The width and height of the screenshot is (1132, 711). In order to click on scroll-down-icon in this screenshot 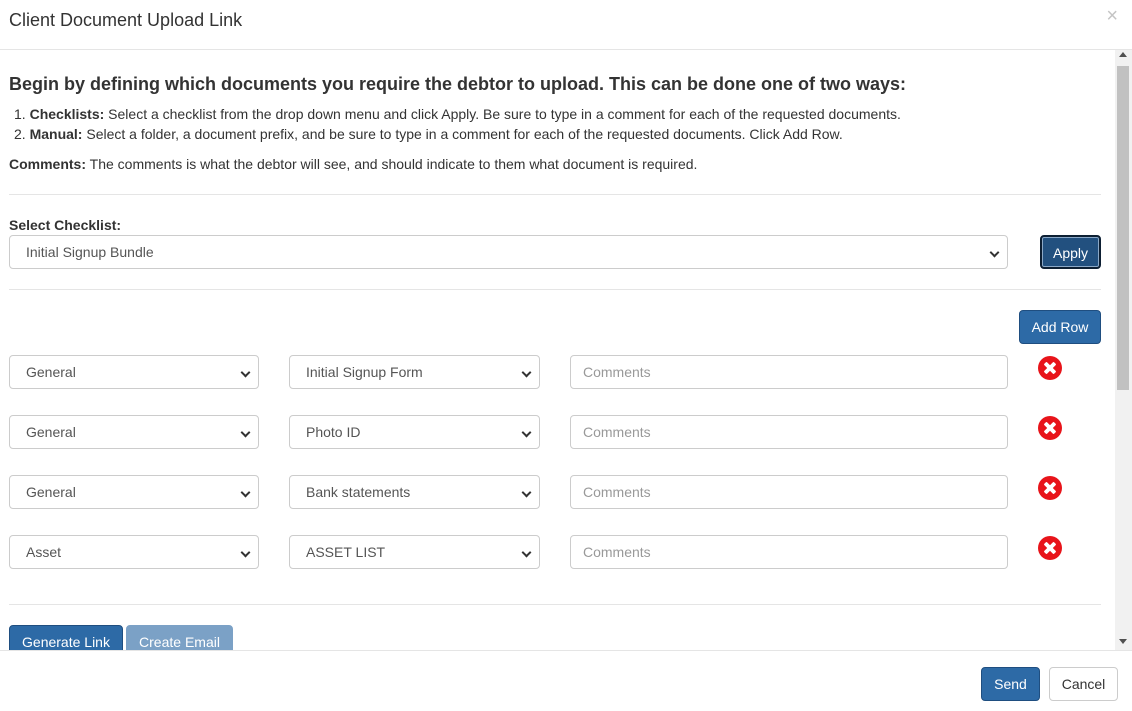, I will do `click(1123, 641)`.